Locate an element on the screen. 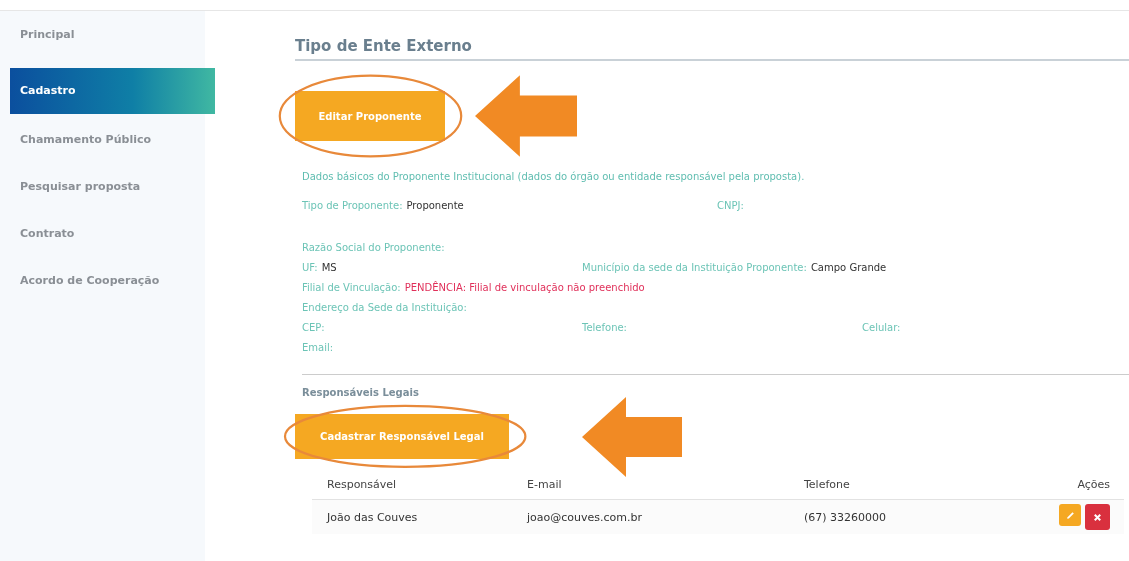 The width and height of the screenshot is (1129, 561). action-button: Cadastrar Responsável Legal is located at coordinates (402, 436).